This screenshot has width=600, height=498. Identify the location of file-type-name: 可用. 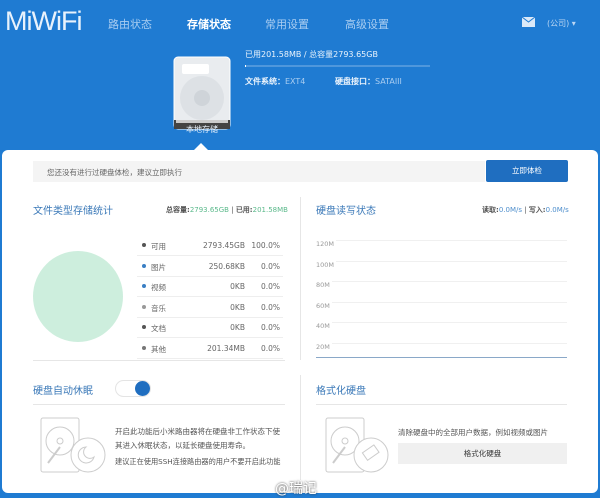
(158, 246).